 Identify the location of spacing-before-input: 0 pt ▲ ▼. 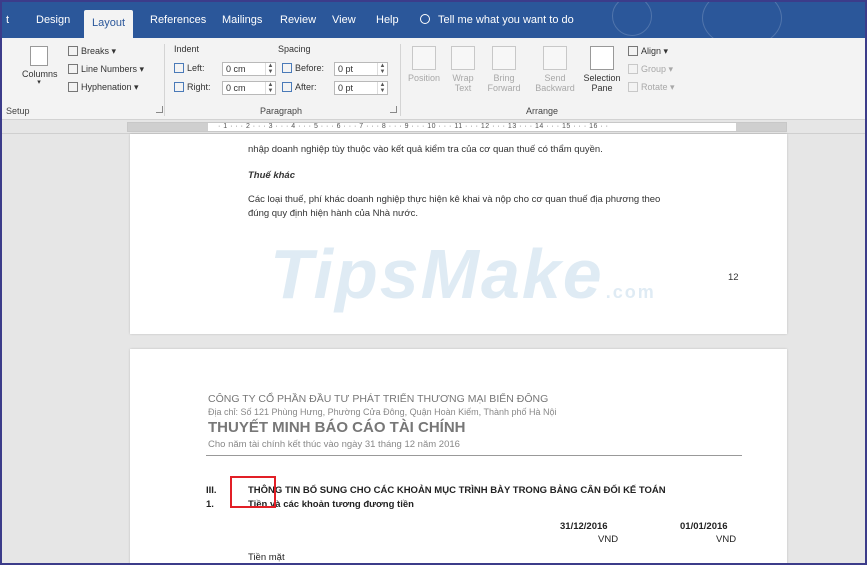
(361, 69).